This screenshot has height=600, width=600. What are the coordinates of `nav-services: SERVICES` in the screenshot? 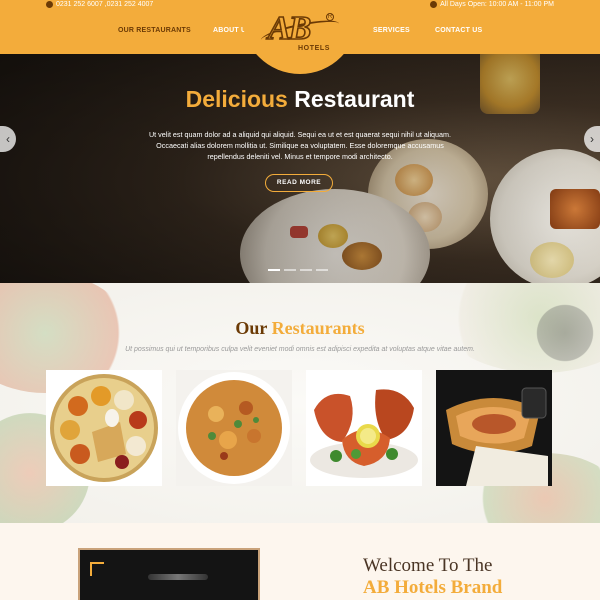 It's located at (391, 30).